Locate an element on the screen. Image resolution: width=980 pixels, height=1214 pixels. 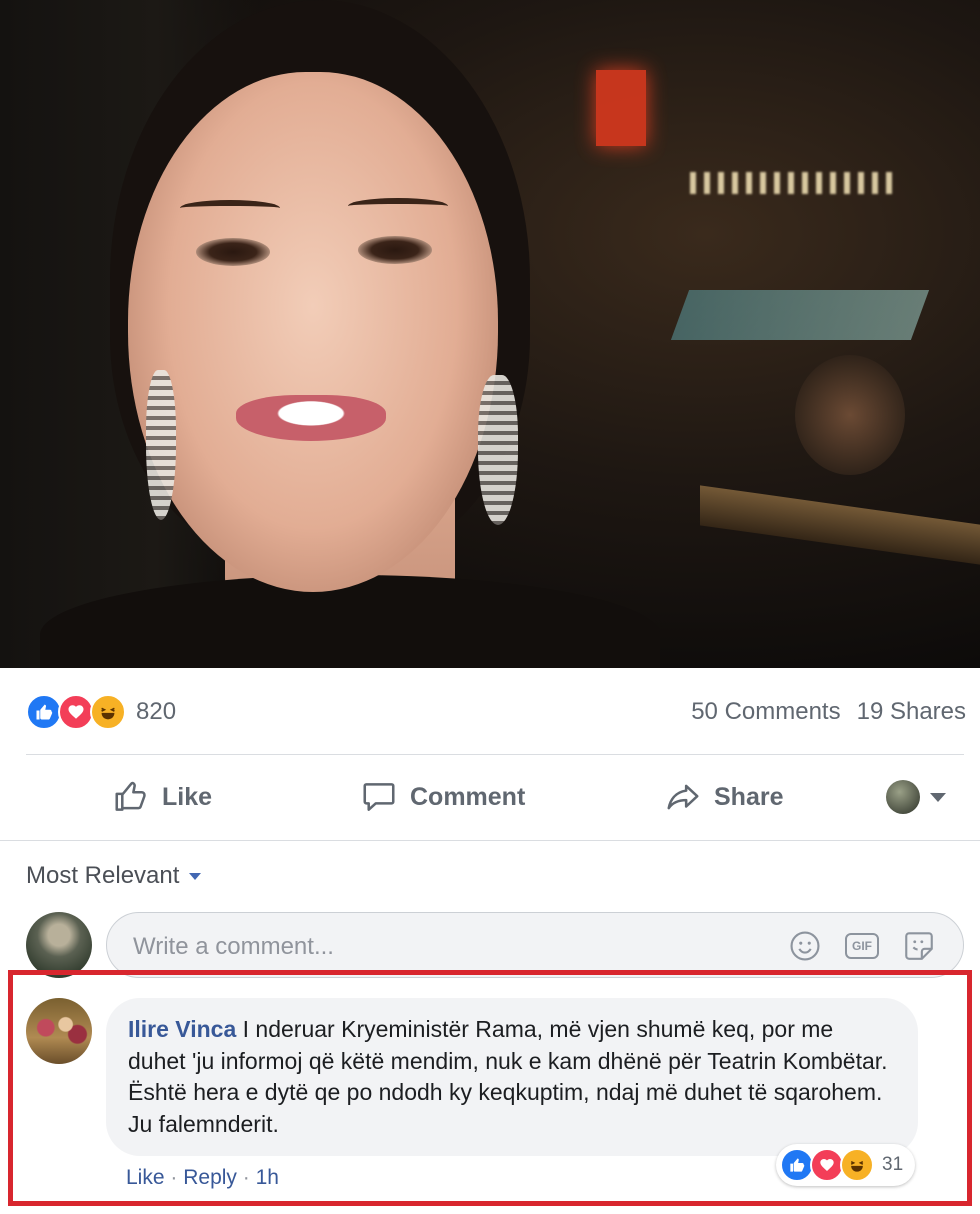
reaction-count: 820 is located at coordinates (156, 712).